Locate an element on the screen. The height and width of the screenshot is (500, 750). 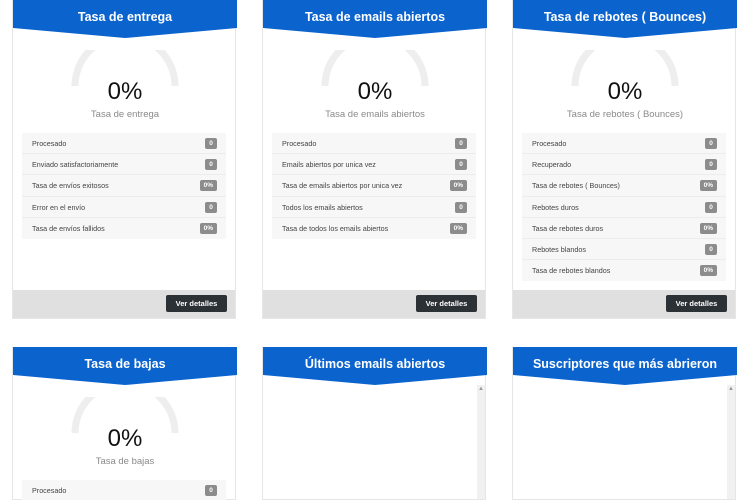
delivery-rate-gauge: 0% Tasa de entrega is located at coordinates (125, 84).